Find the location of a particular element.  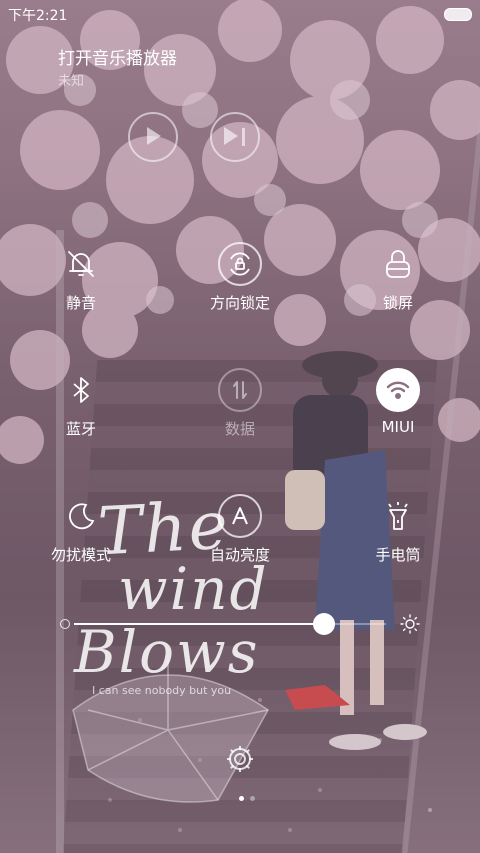

toggle-label: 手电筒 is located at coordinates (398, 555).